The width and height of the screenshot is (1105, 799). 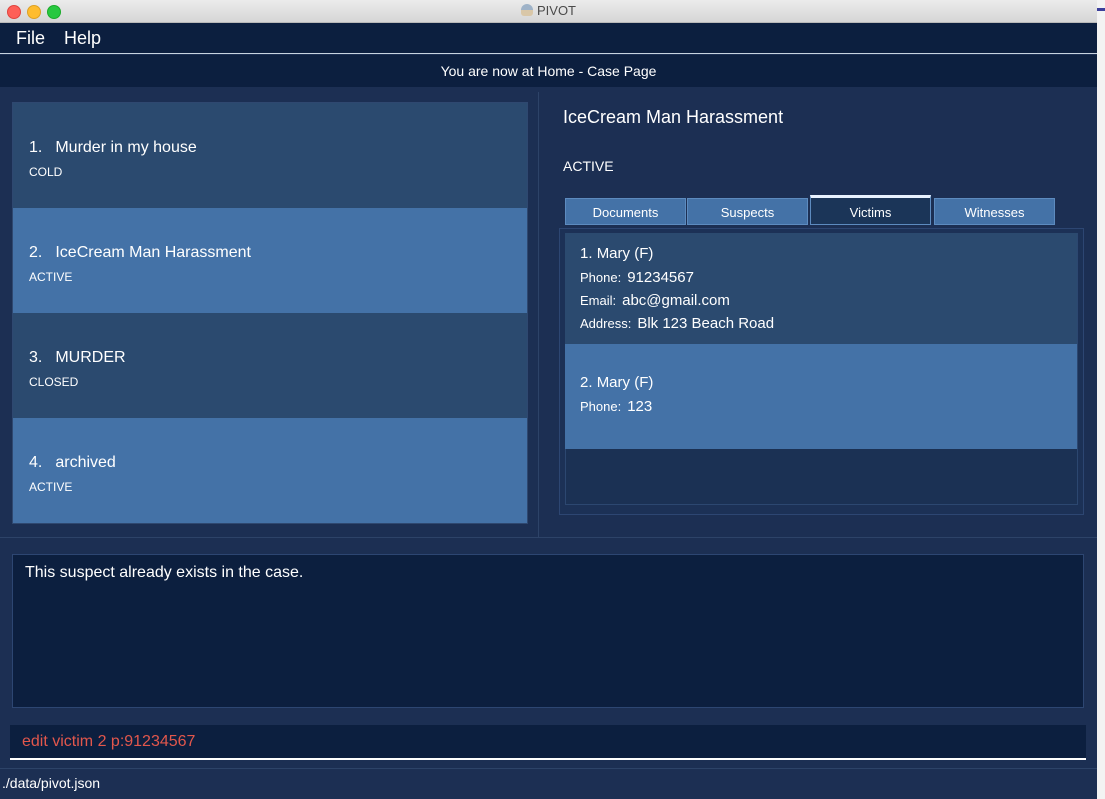 I want to click on app-icon, so click(x=526, y=10).